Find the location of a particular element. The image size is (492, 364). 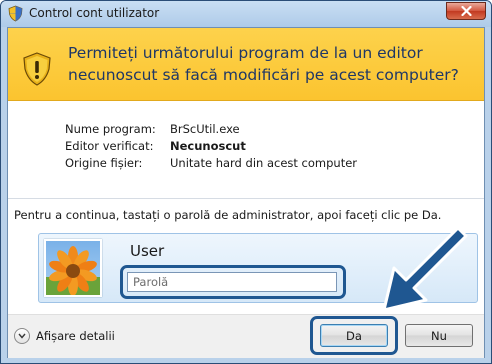

detail-label: Editor verificat: is located at coordinates (109, 146).